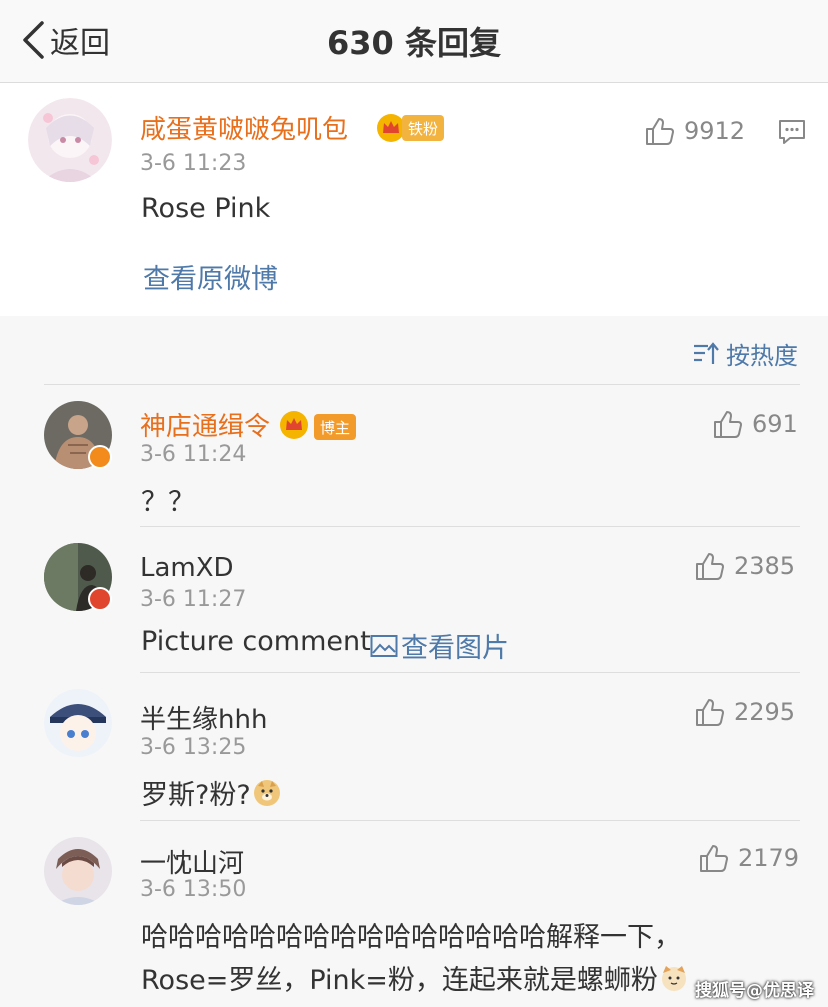 Image resolution: width=828 pixels, height=1007 pixels. What do you see at coordinates (203, 717) in the screenshot?
I see `username: 半生缘hhh` at bounding box center [203, 717].